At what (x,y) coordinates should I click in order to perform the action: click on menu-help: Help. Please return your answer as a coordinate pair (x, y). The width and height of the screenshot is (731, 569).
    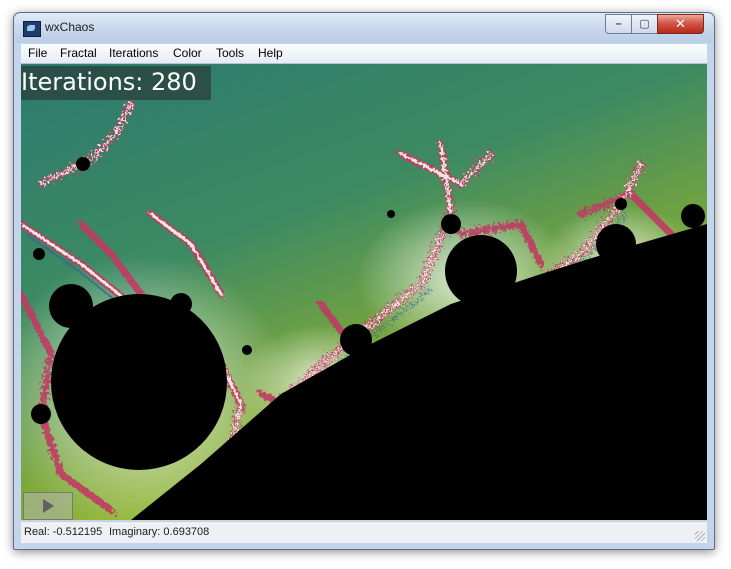
    Looking at the image, I should click on (270, 53).